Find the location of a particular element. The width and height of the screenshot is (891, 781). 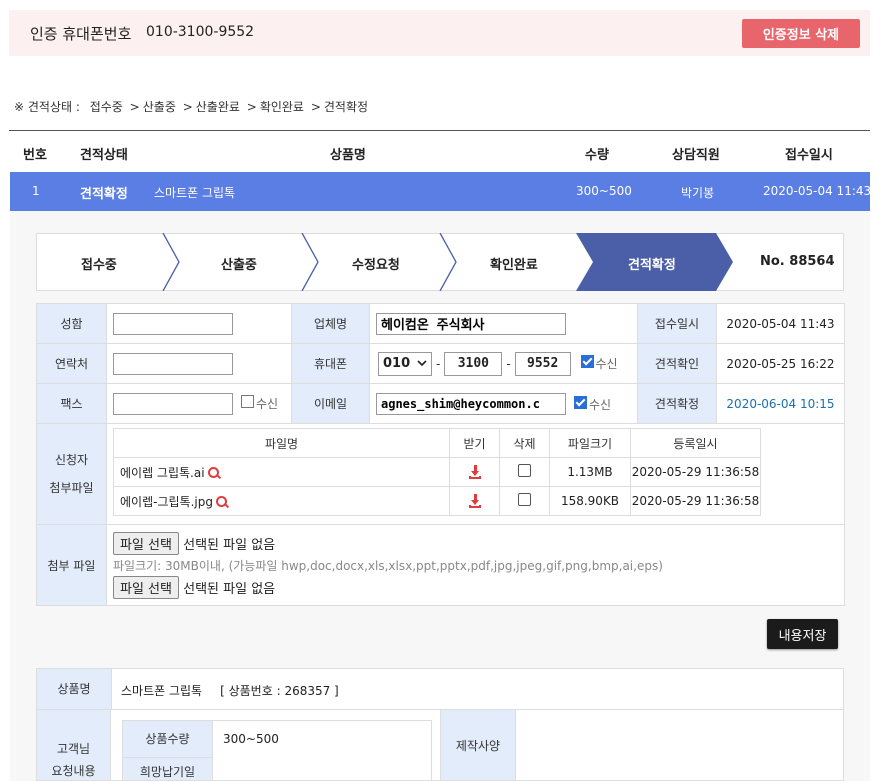

legend-state: 확인완료 is located at coordinates (281, 107).